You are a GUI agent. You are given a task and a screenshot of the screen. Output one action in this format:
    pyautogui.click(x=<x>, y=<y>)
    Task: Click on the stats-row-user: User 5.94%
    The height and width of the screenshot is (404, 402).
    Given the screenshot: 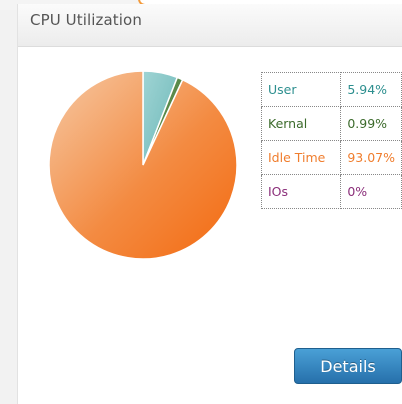 What is the action you would take?
    pyautogui.click(x=331, y=89)
    